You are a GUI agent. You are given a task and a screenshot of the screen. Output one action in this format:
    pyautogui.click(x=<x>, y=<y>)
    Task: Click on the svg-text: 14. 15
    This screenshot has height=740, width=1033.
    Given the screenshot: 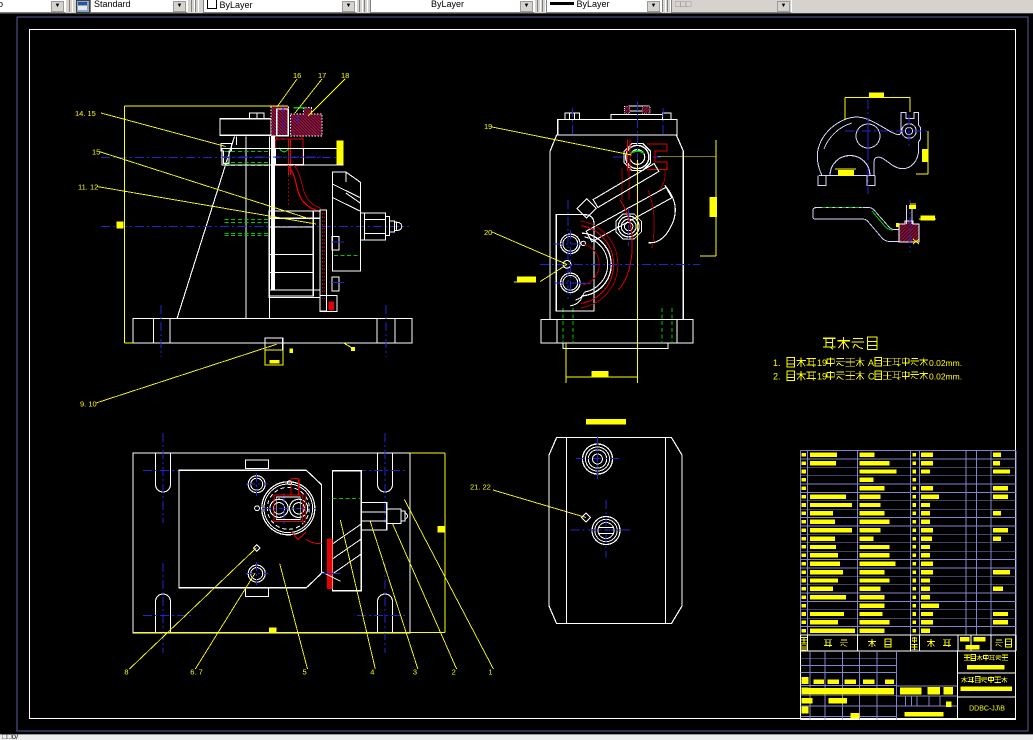 What is the action you would take?
    pyautogui.click(x=85, y=113)
    